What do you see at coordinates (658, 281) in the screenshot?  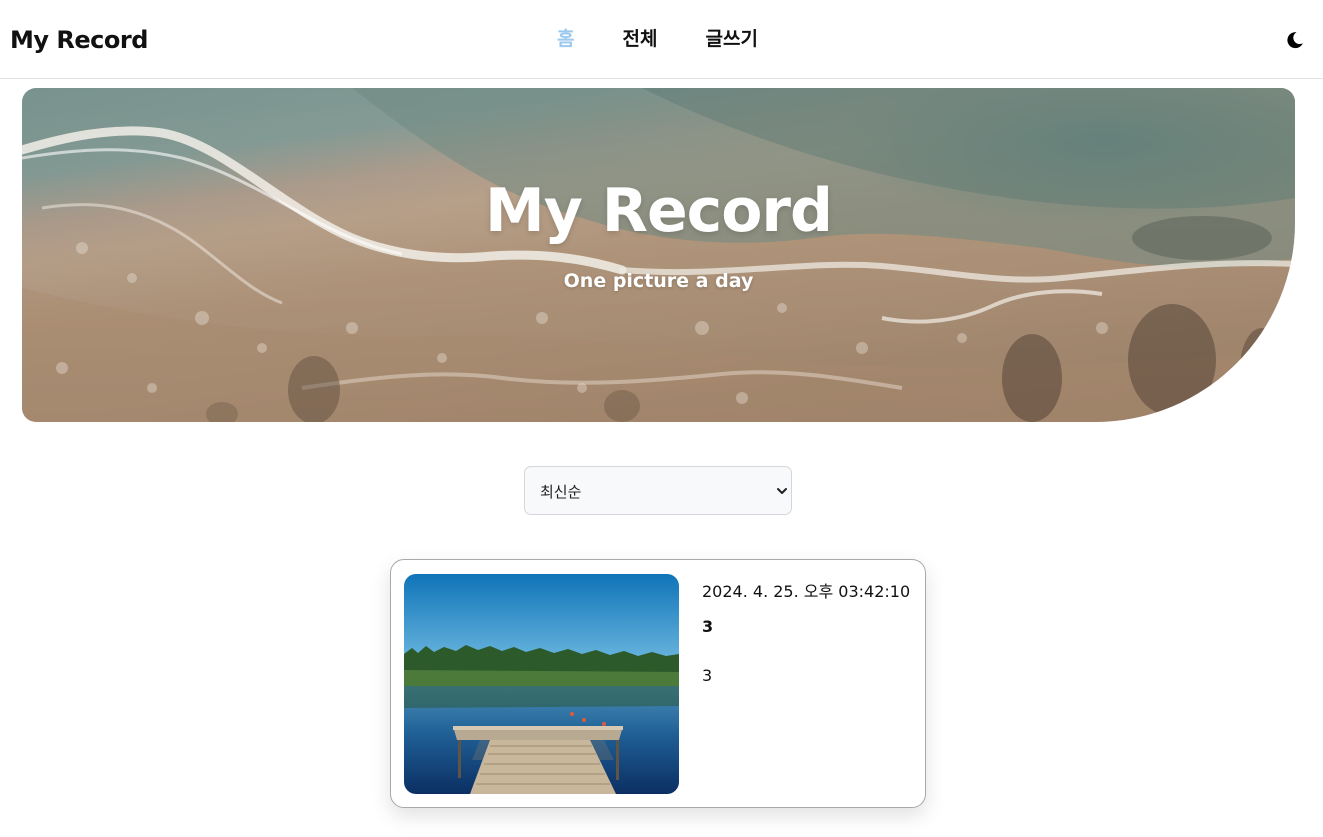 I see `hero-subtitle: One picture a day` at bounding box center [658, 281].